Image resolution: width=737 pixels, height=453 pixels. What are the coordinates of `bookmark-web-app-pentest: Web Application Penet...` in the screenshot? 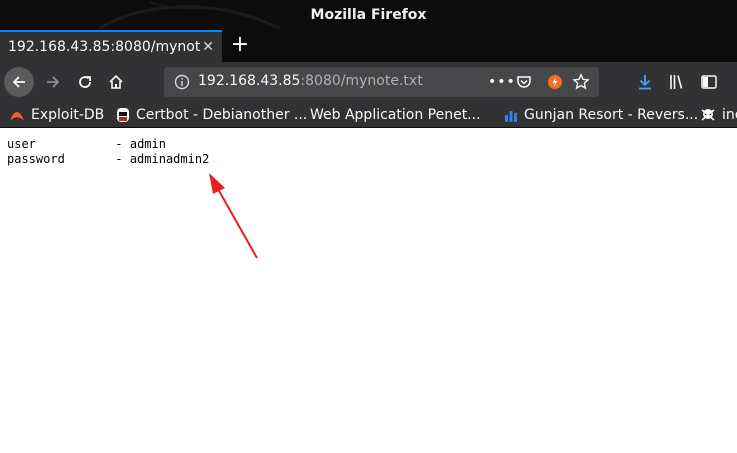 It's located at (395, 115).